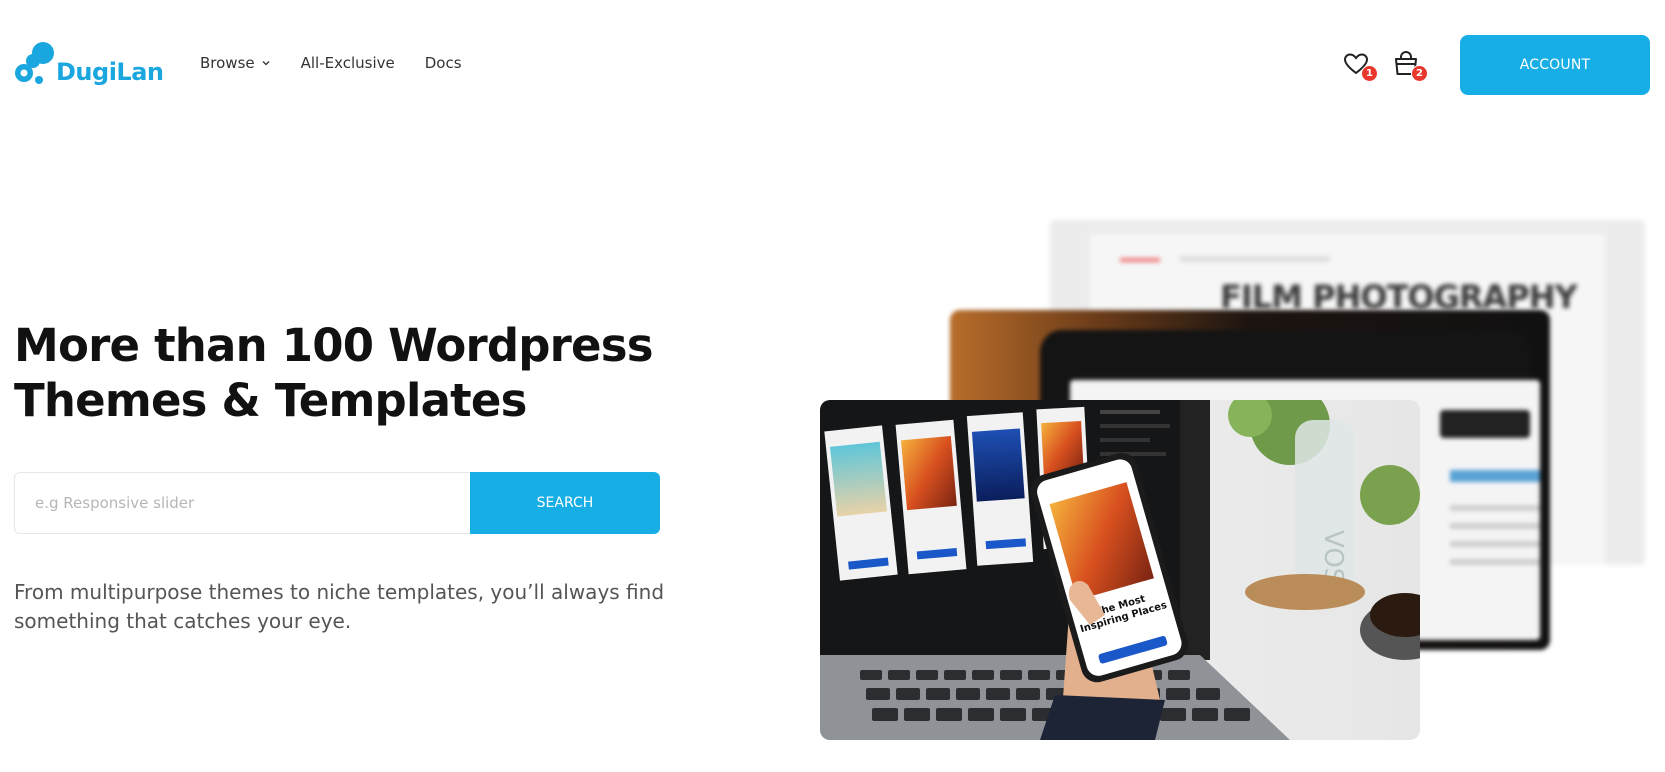  I want to click on brand-logo: DugiLan, so click(89, 63).